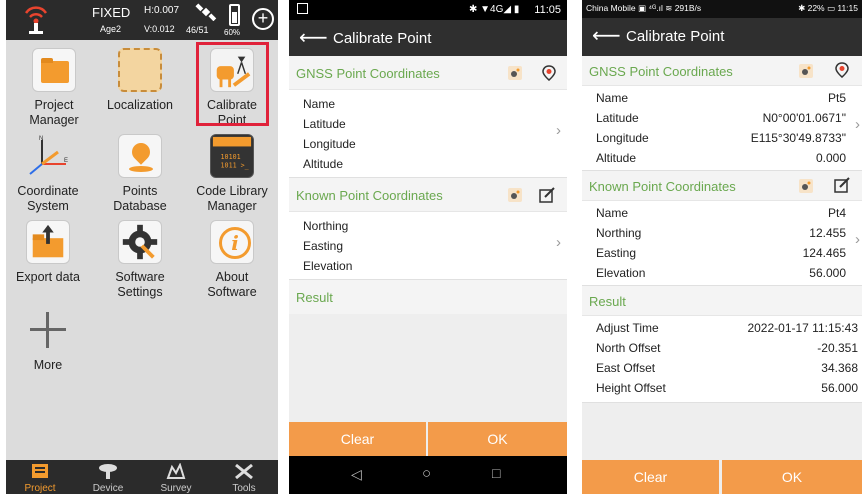  I want to click on home-circle-icon: ○, so click(426, 473).